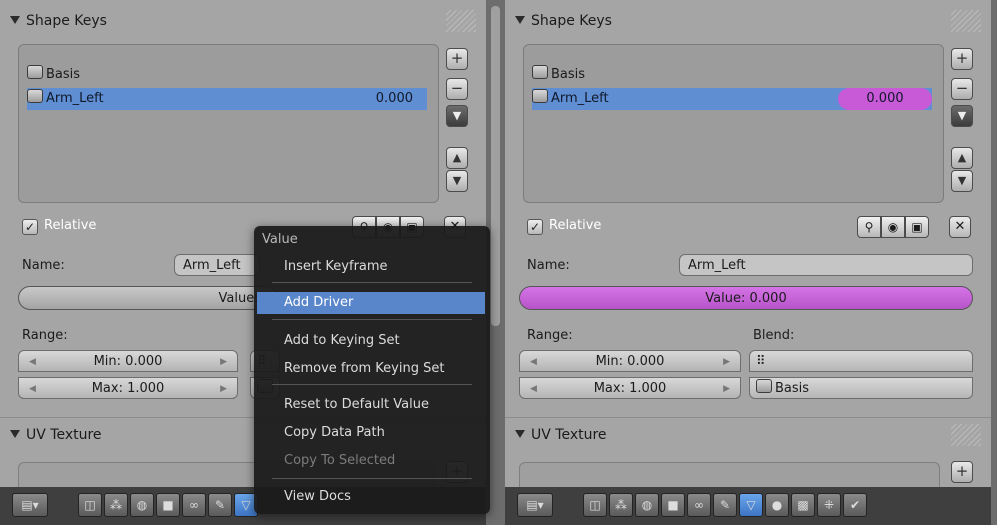 The height and width of the screenshot is (525, 997). Describe the element at coordinates (803, 505) in the screenshot. I see `texture-icon: ▩` at that location.